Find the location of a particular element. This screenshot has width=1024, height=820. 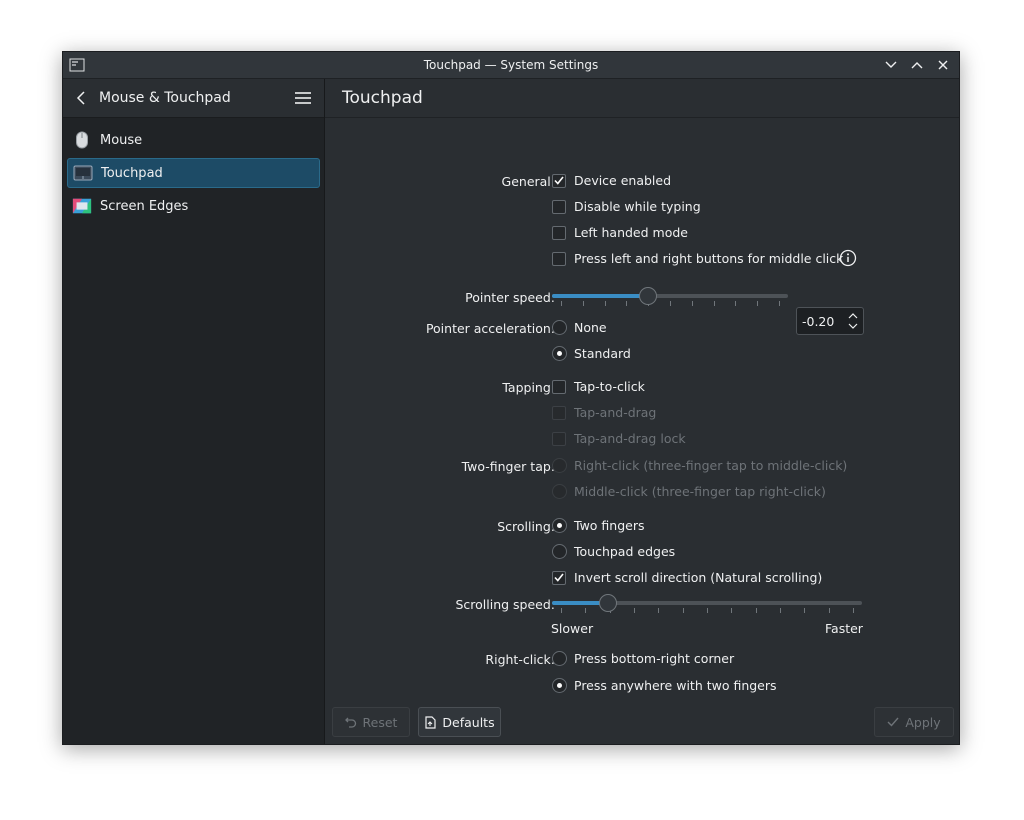

option-label: Touchpad edges is located at coordinates (625, 551).